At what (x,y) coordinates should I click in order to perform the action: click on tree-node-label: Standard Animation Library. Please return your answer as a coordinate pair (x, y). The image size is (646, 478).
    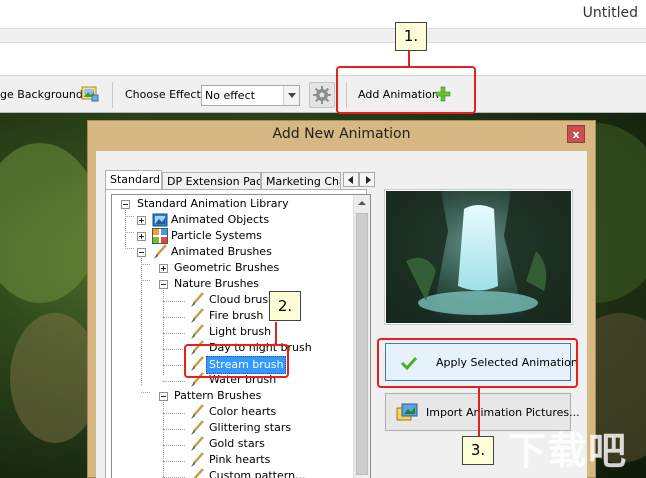
    Looking at the image, I should click on (213, 203).